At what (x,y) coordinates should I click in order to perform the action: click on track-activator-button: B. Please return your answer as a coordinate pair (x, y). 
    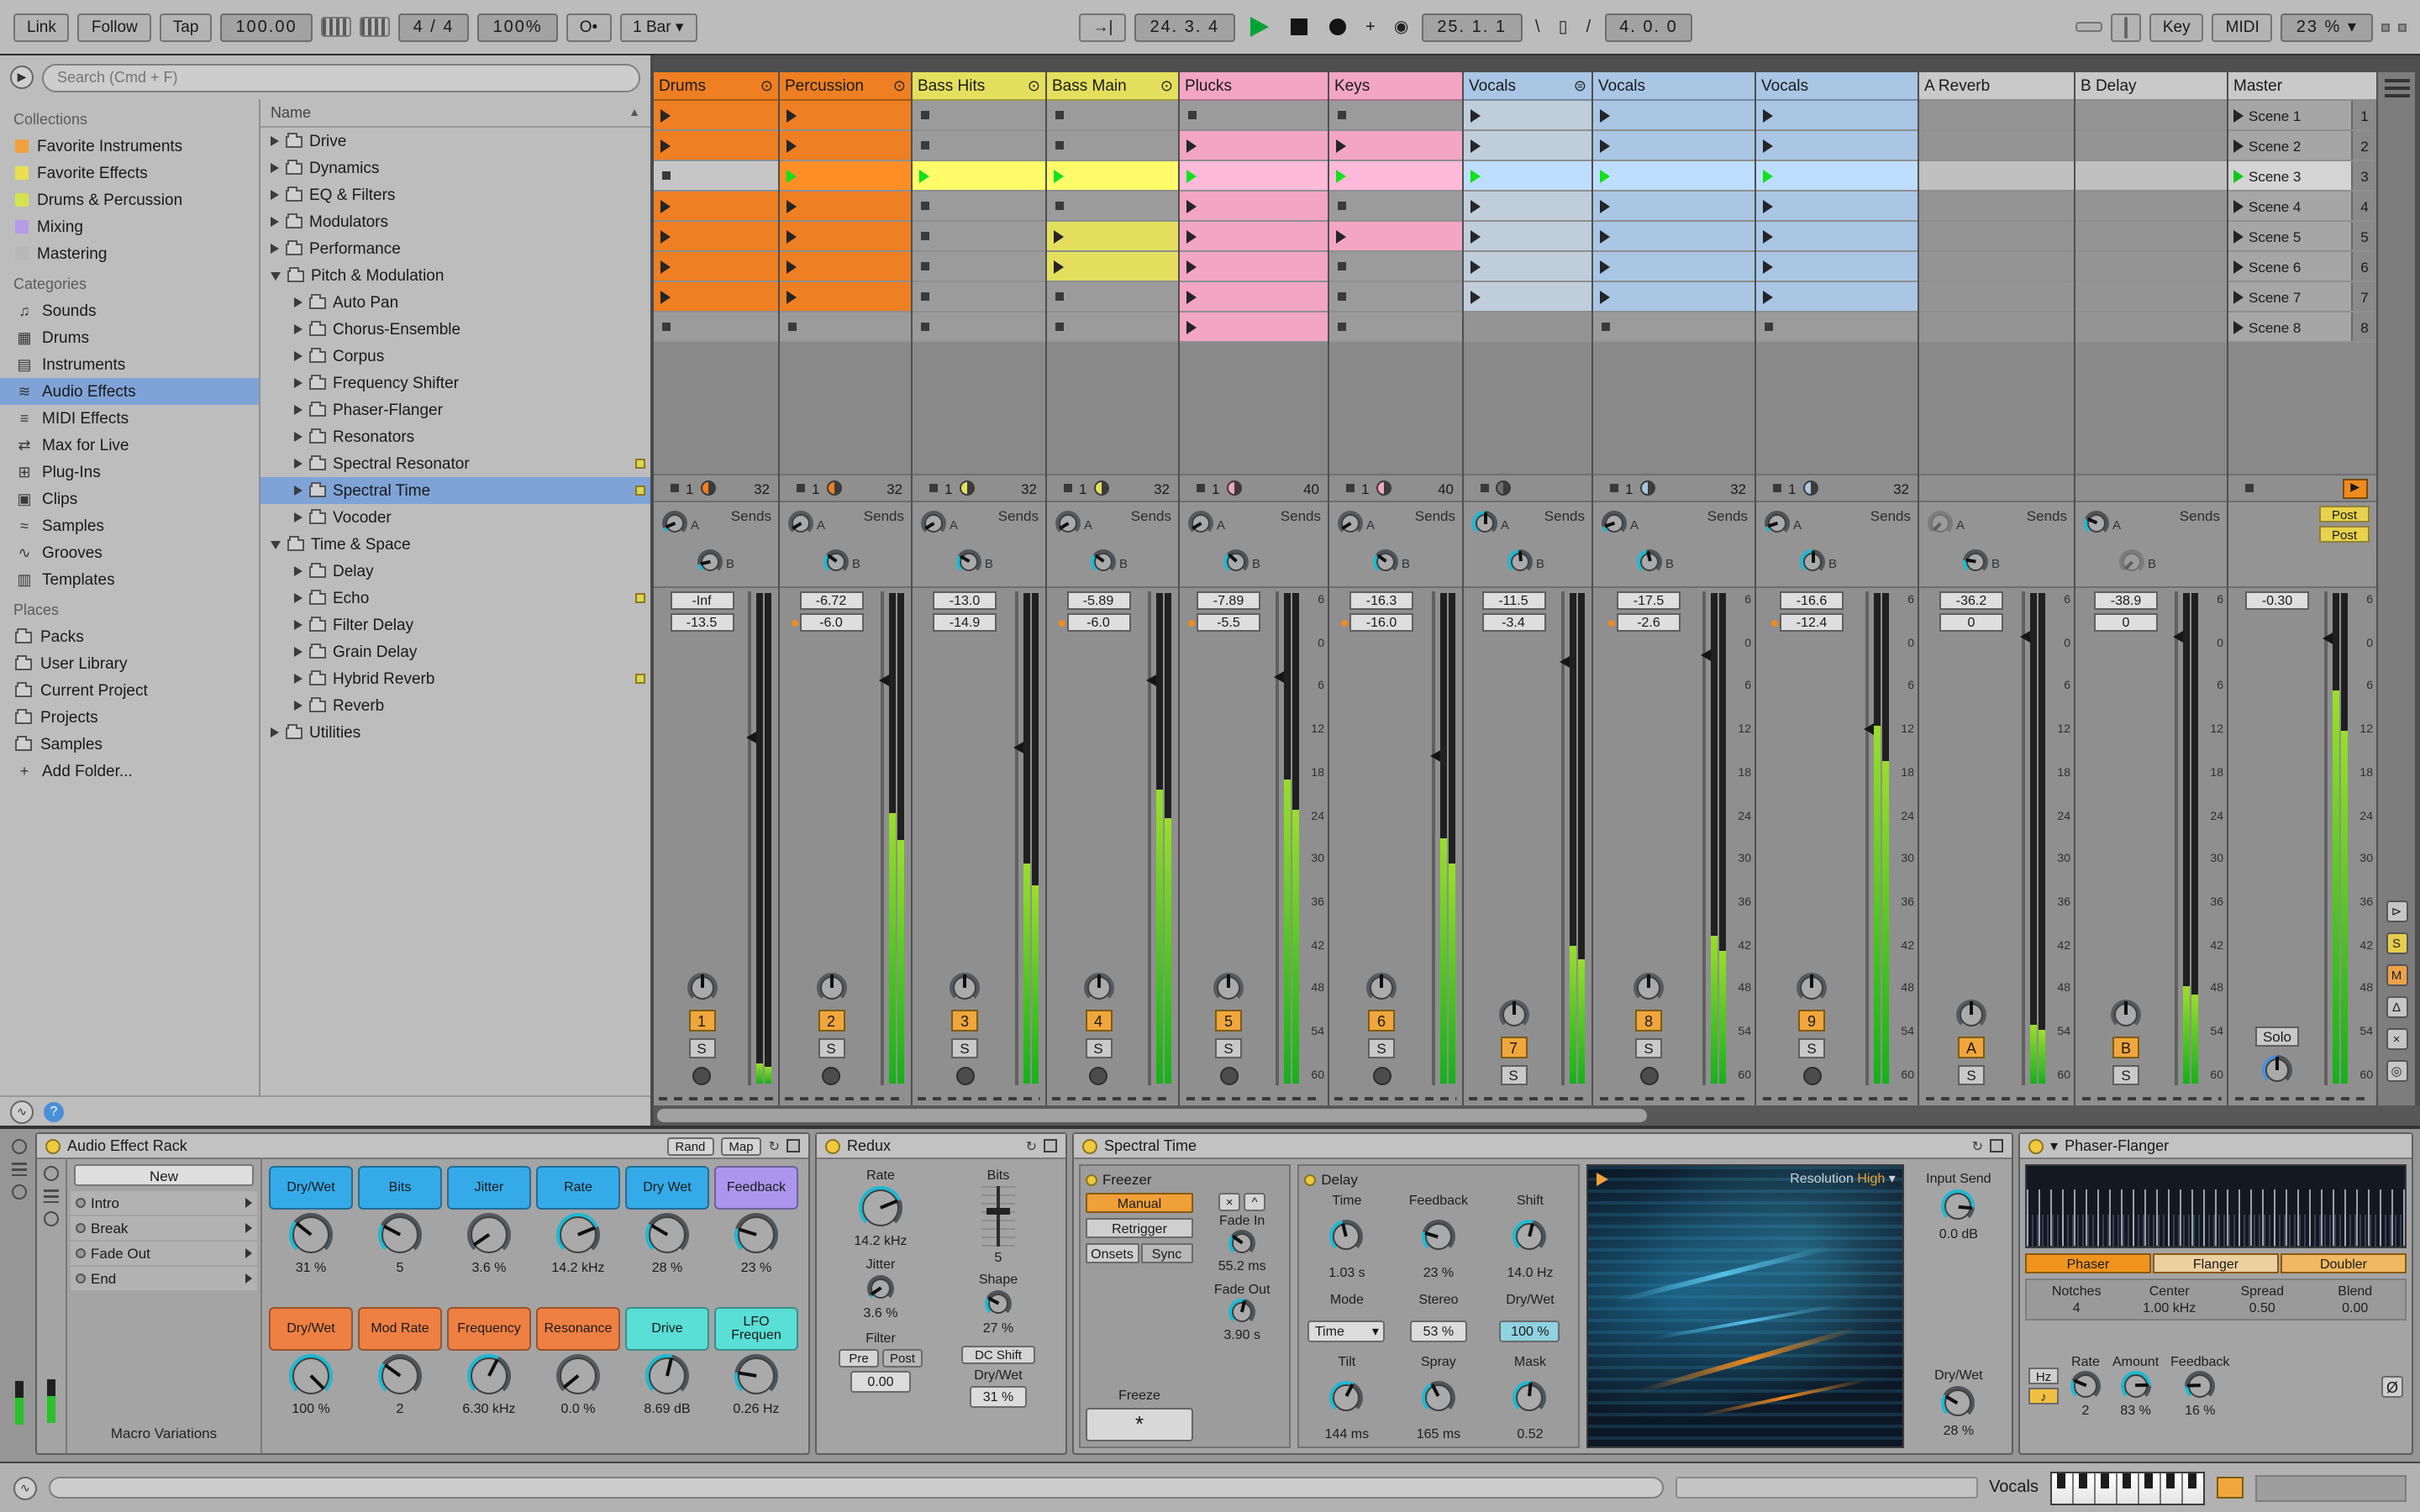
    Looking at the image, I should click on (2125, 1047).